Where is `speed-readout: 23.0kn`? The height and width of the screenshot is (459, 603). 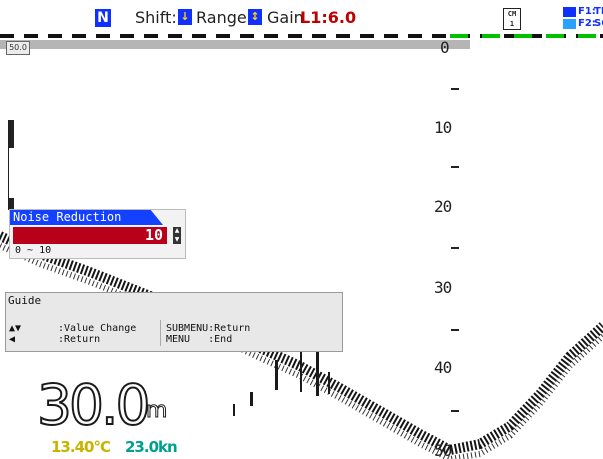 speed-readout: 23.0kn is located at coordinates (151, 447).